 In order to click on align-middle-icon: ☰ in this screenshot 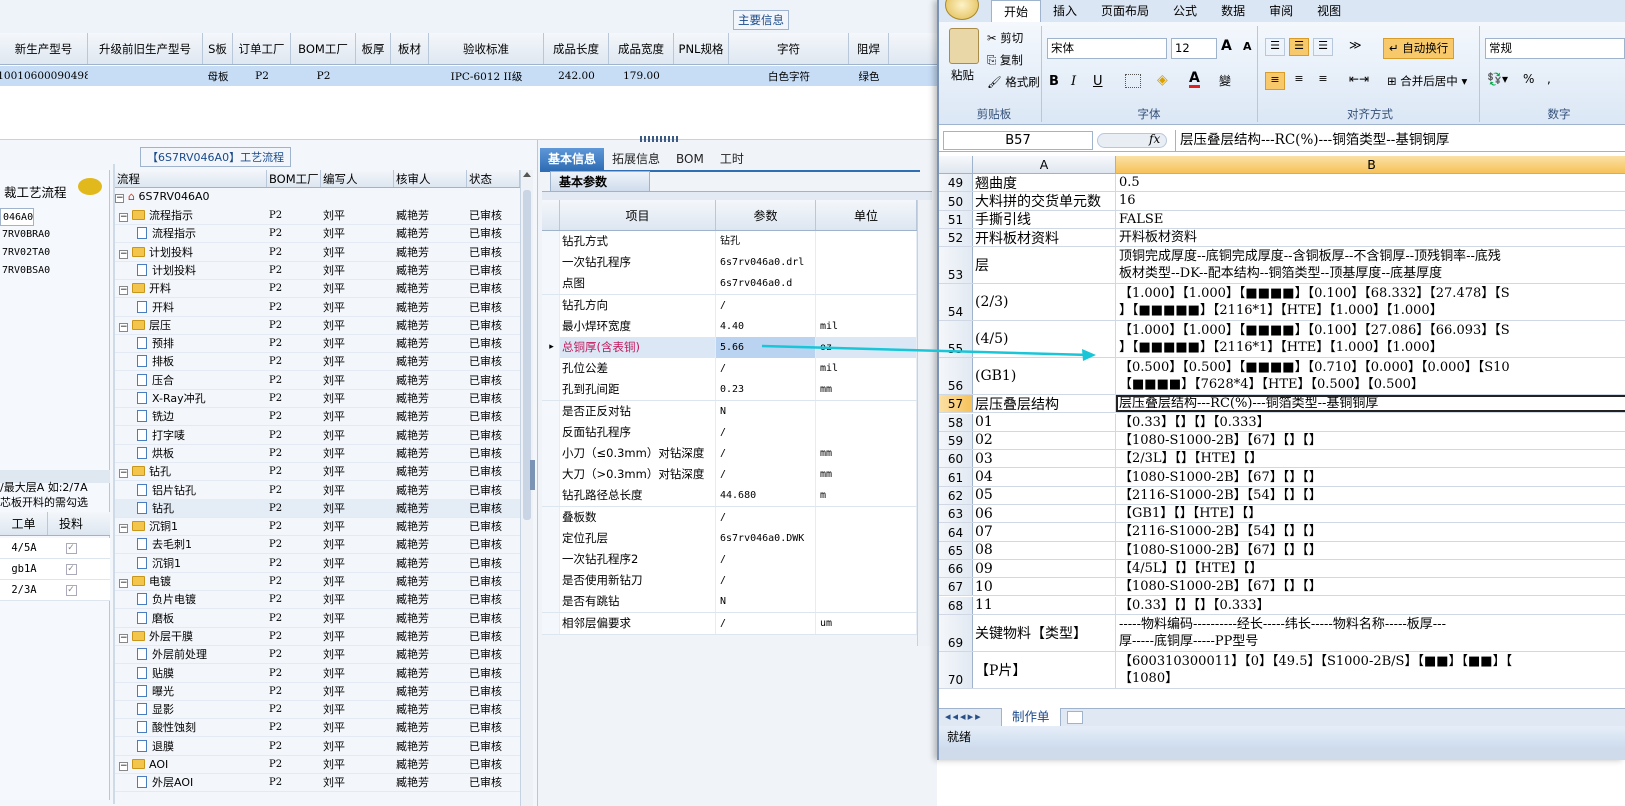, I will do `click(1299, 47)`.